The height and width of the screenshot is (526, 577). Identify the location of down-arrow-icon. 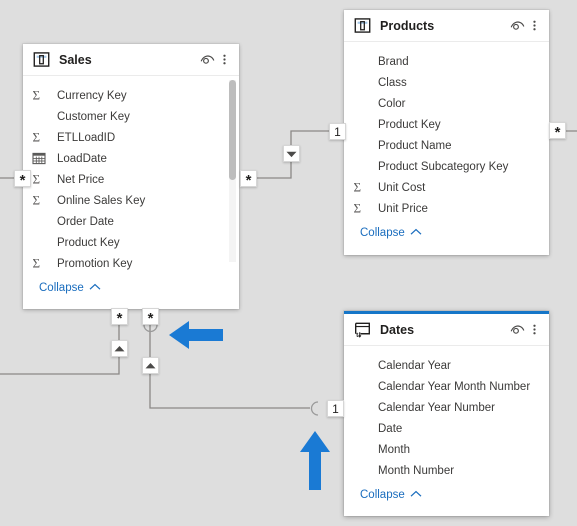
(291, 154).